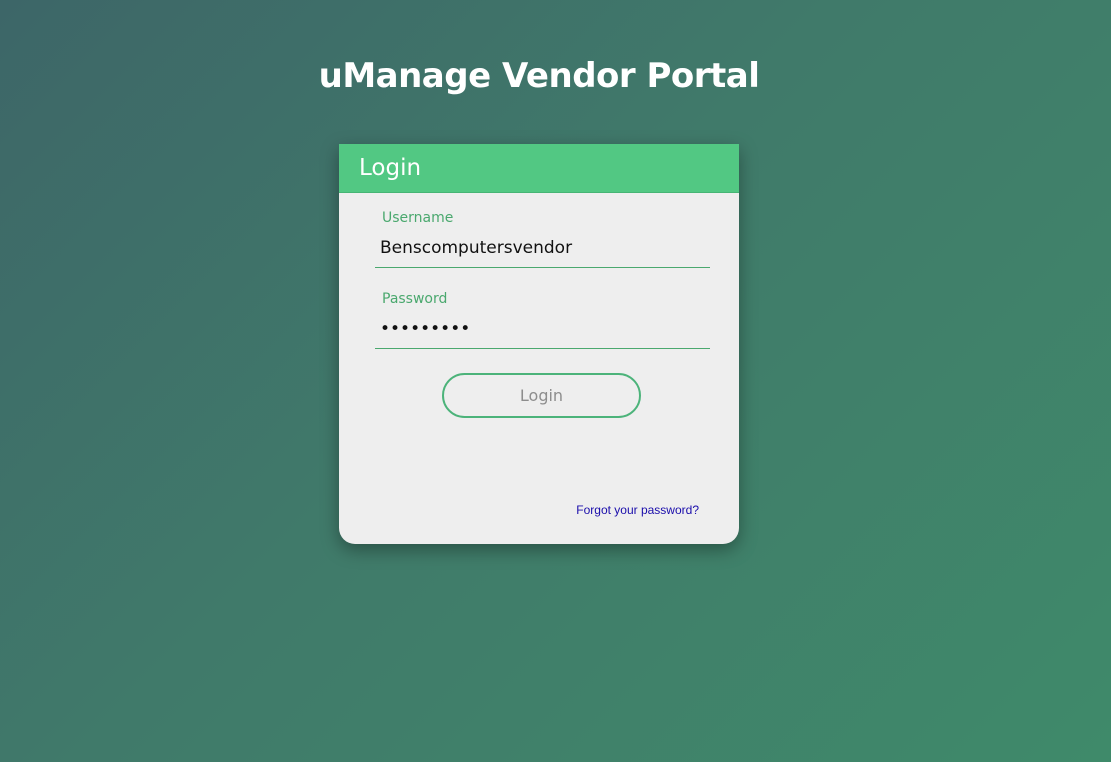  Describe the element at coordinates (418, 218) in the screenshot. I see `username-label: Username` at that location.